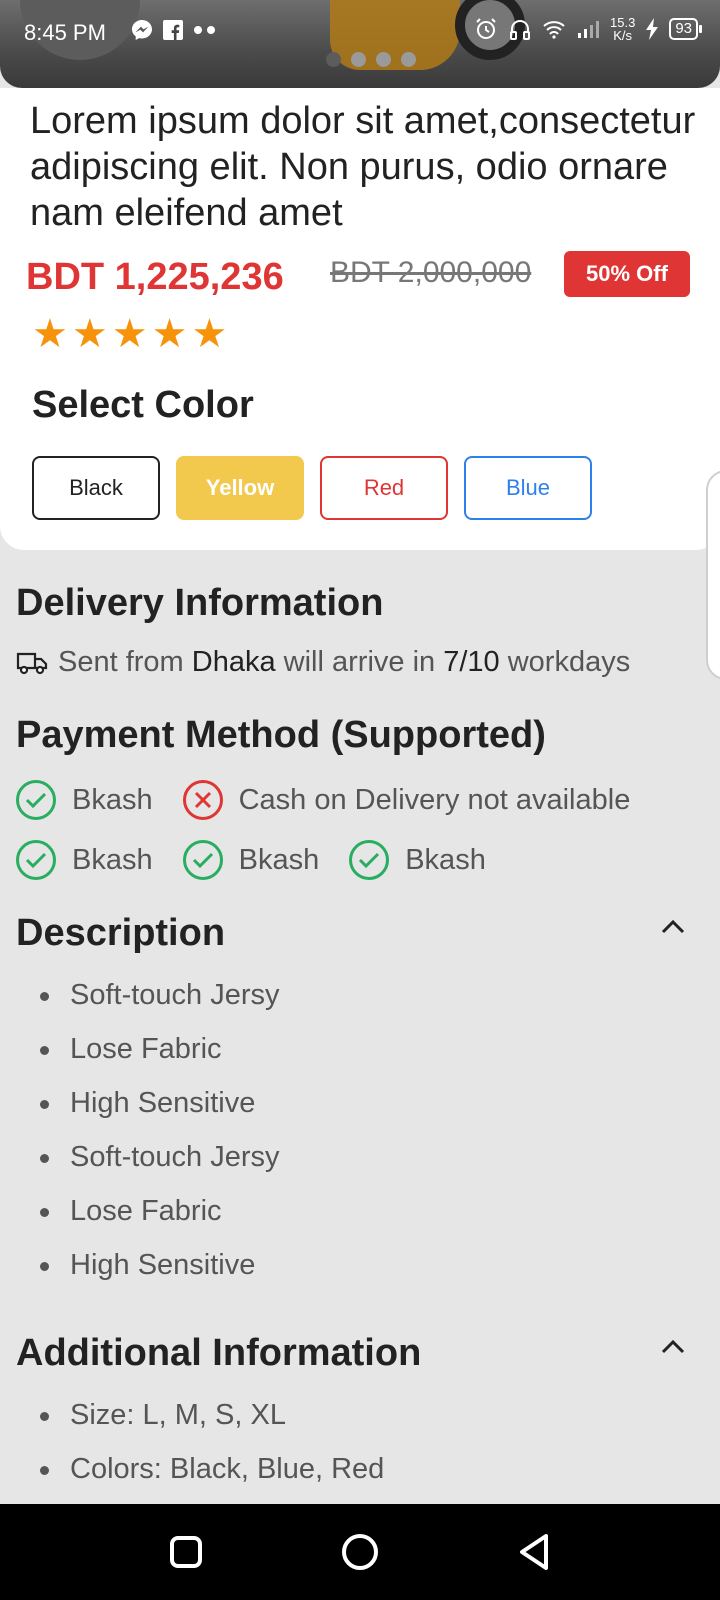 Image resolution: width=720 pixels, height=1600 pixels. Describe the element at coordinates (233, 662) in the screenshot. I see `delivery-city: Dhaka` at that location.